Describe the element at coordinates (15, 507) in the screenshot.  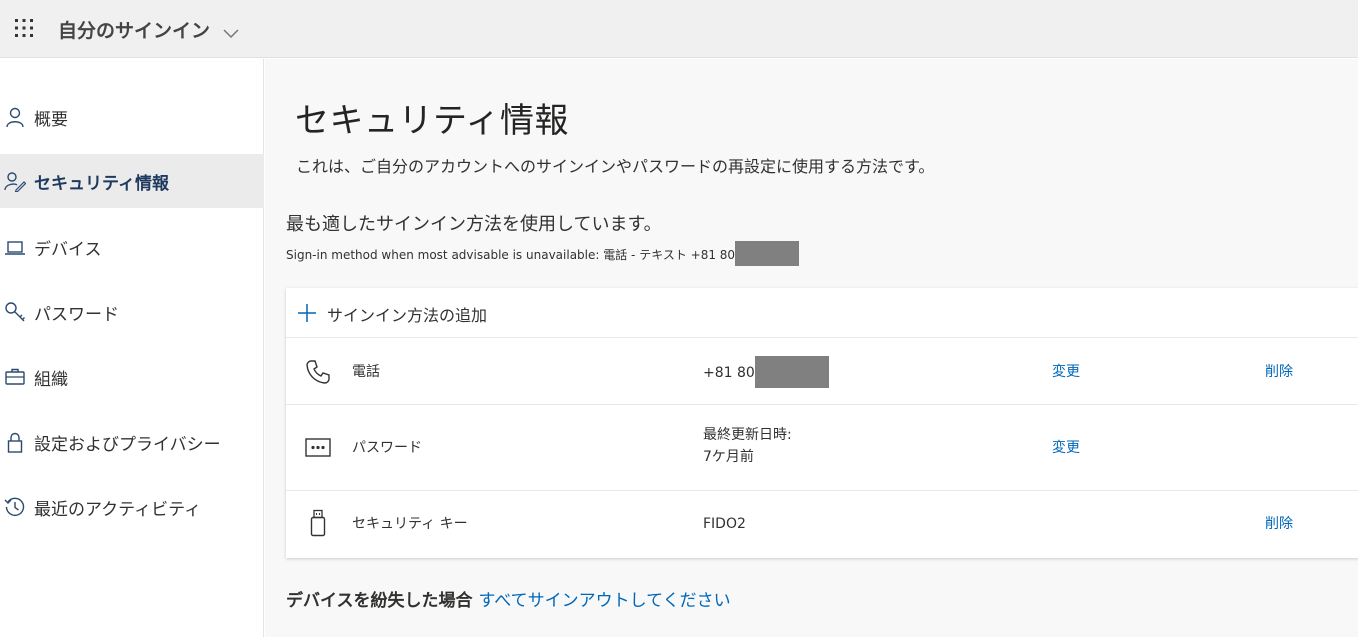
I see `history-icon` at that location.